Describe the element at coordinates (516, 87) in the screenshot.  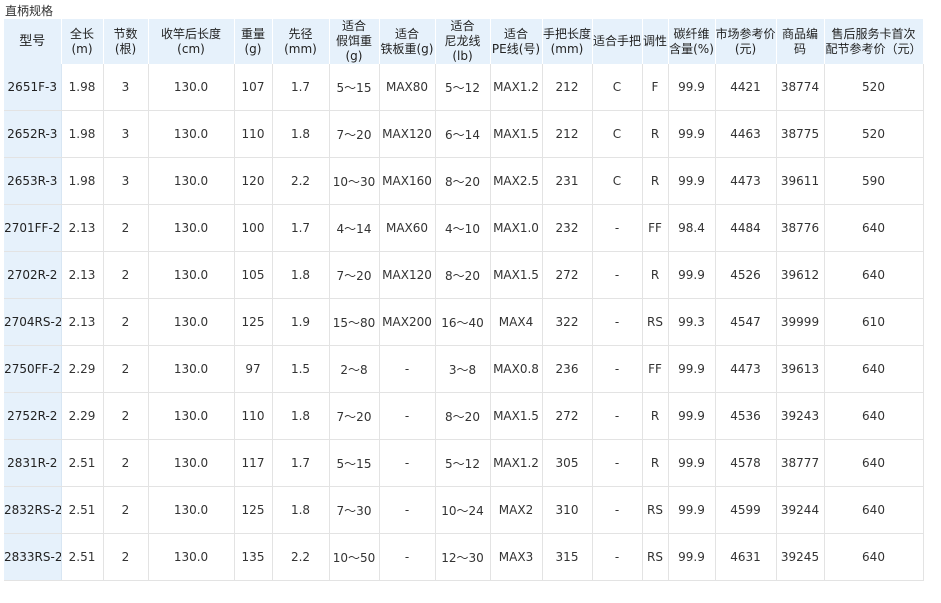
I see `cell-pe-line: MAX1.2` at that location.